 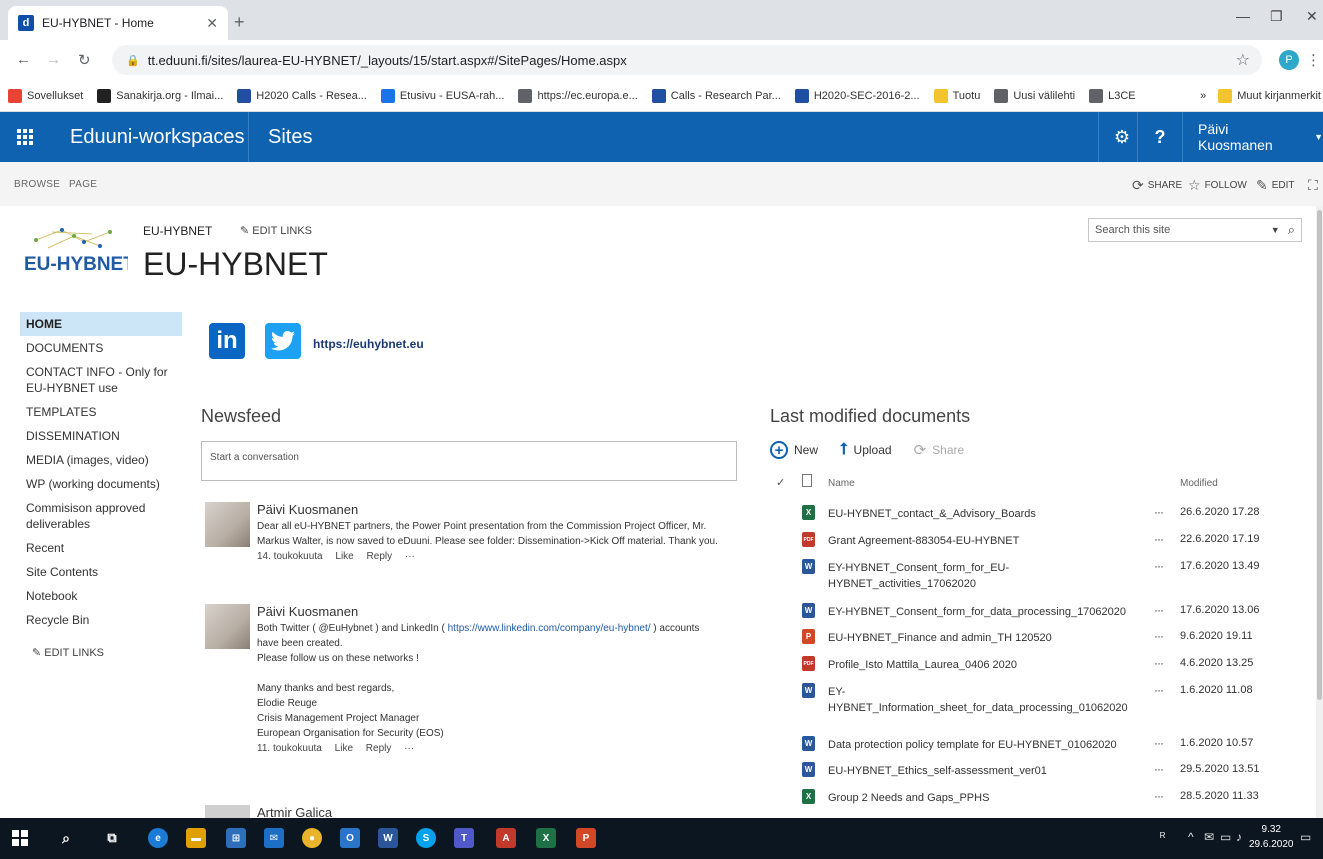 What do you see at coordinates (1276, 16) in the screenshot?
I see `restore-icon: ❐` at bounding box center [1276, 16].